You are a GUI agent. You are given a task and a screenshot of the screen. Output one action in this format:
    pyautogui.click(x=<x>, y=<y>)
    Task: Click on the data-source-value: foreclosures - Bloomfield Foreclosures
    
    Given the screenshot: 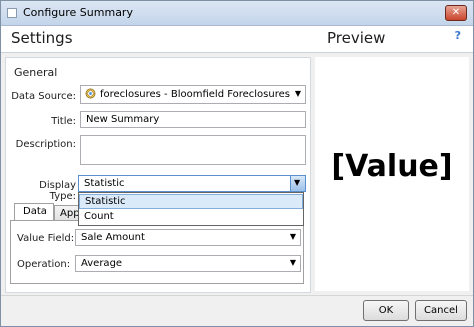 What is the action you would take?
    pyautogui.click(x=195, y=94)
    